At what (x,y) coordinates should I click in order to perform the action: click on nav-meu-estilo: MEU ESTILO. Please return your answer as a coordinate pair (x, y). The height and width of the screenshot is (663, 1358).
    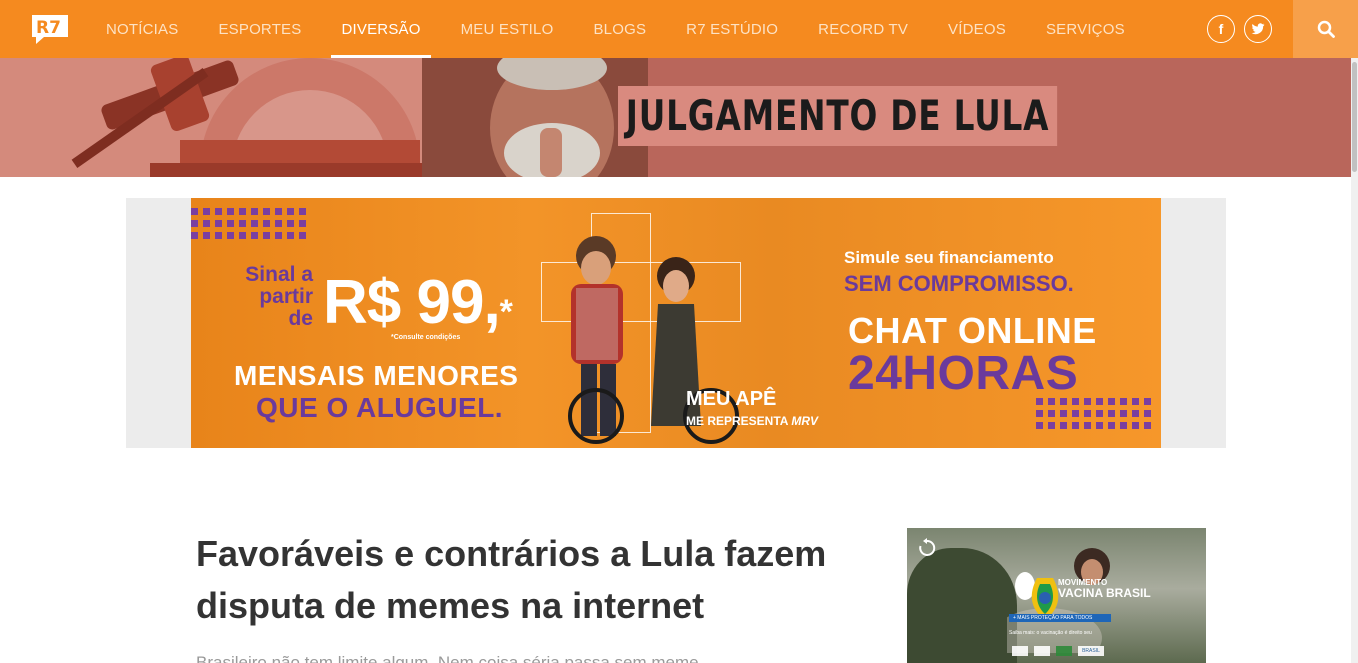
    Looking at the image, I should click on (507, 29).